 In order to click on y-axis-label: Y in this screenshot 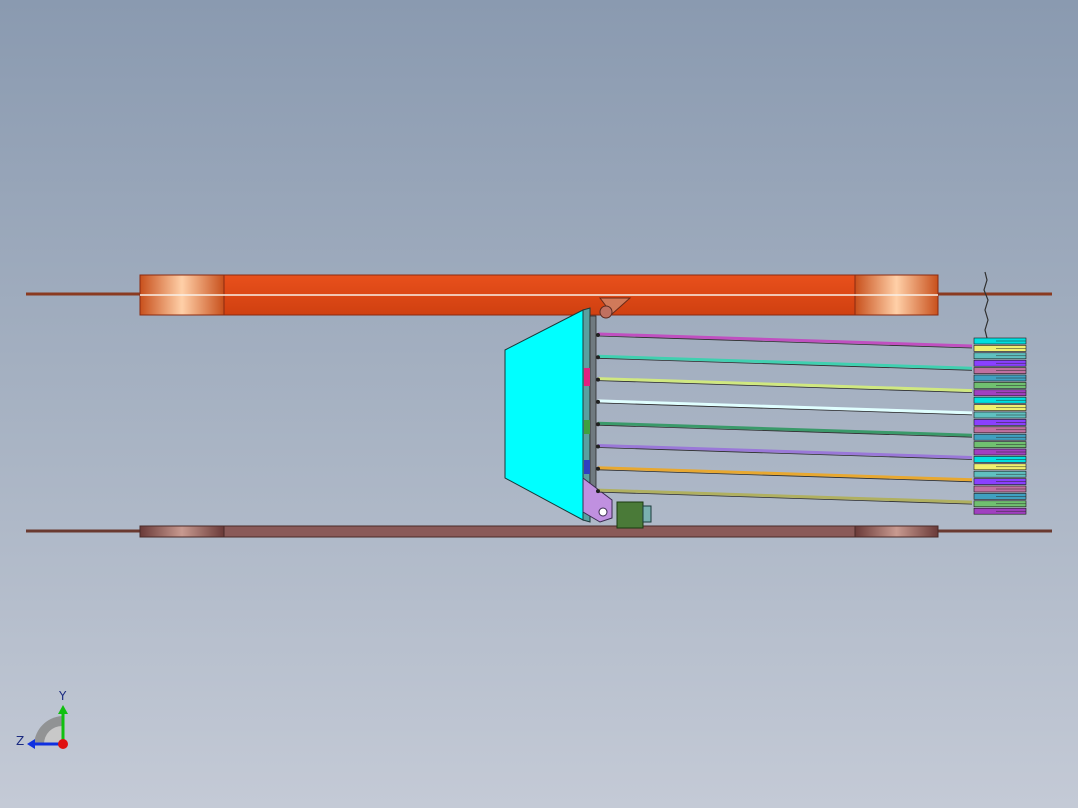, I will do `click(62, 696)`.